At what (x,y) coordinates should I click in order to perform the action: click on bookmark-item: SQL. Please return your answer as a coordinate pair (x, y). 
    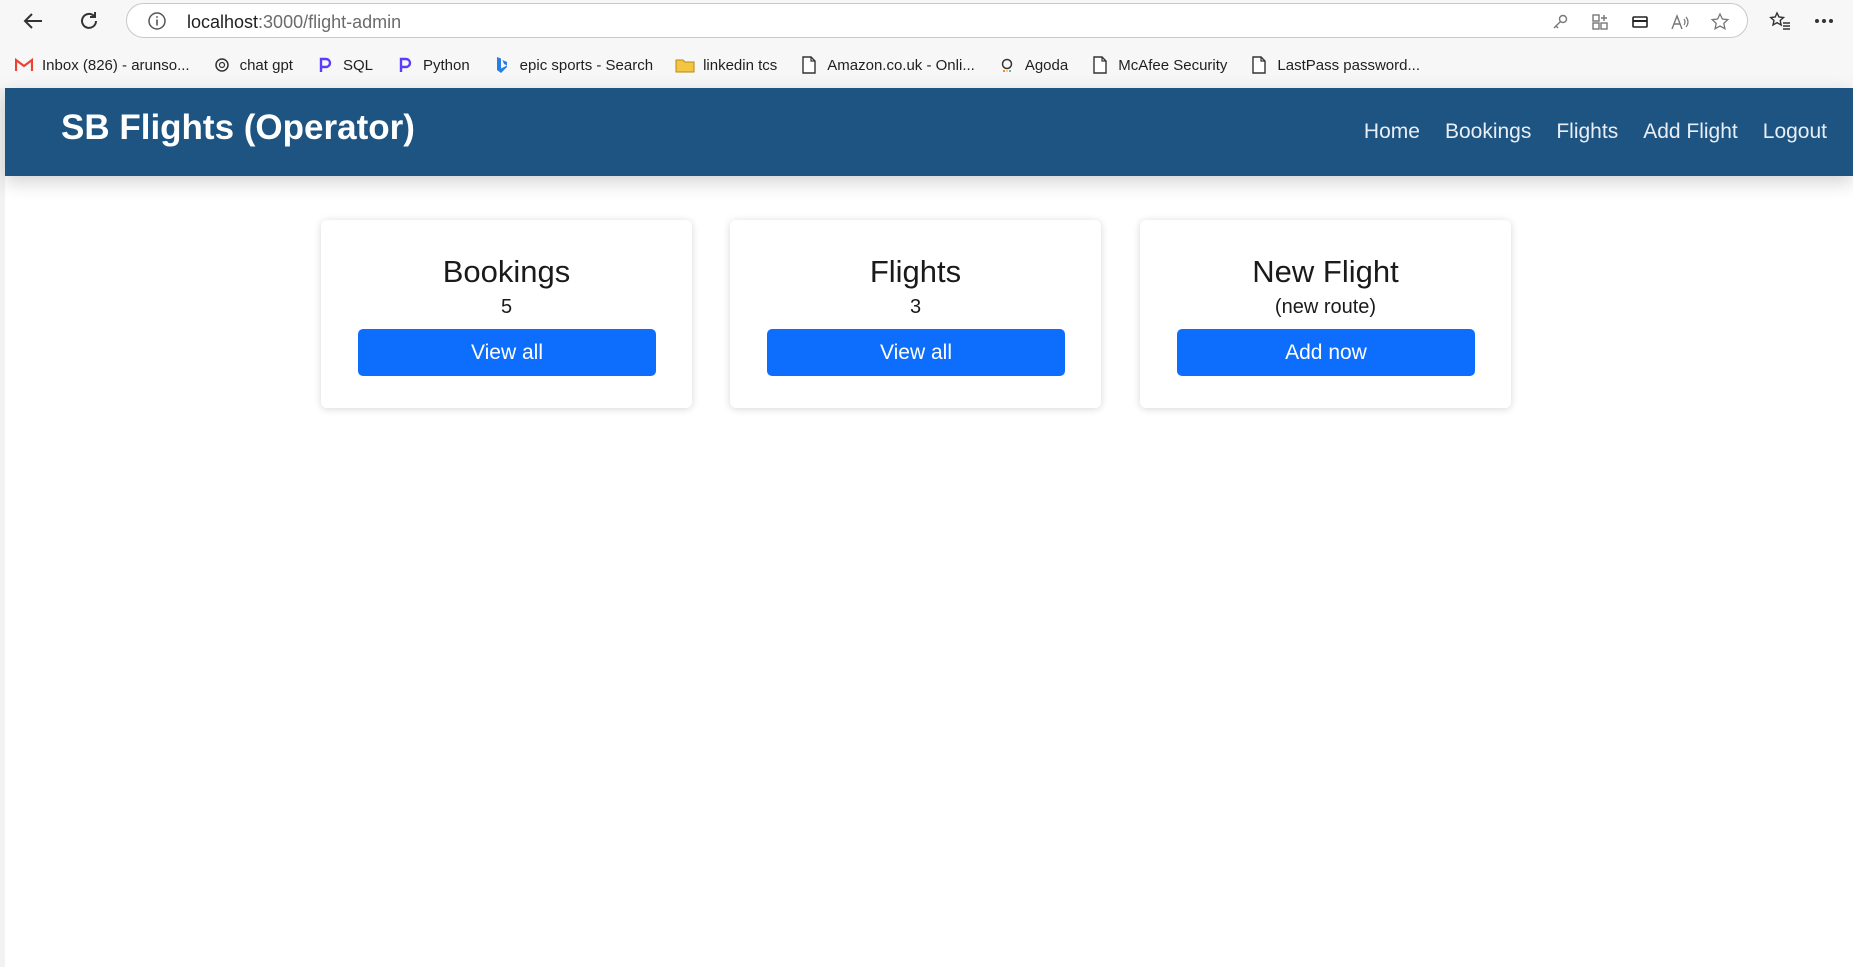
    Looking at the image, I should click on (344, 65).